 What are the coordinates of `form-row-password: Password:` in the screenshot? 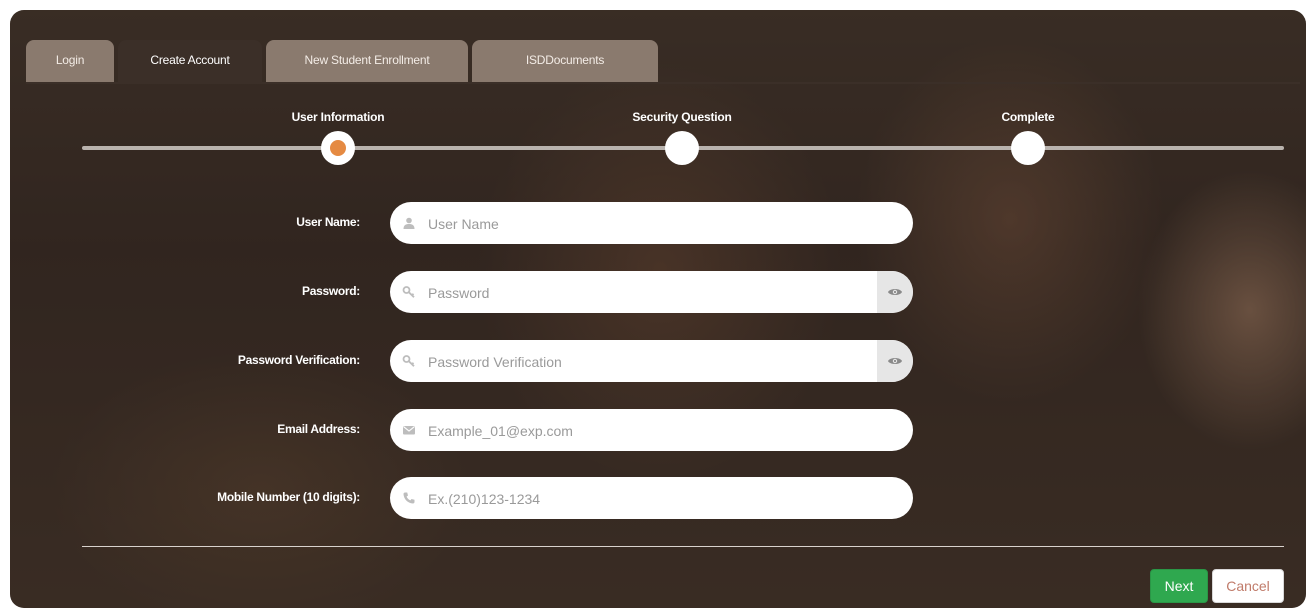 It's located at (654, 293).